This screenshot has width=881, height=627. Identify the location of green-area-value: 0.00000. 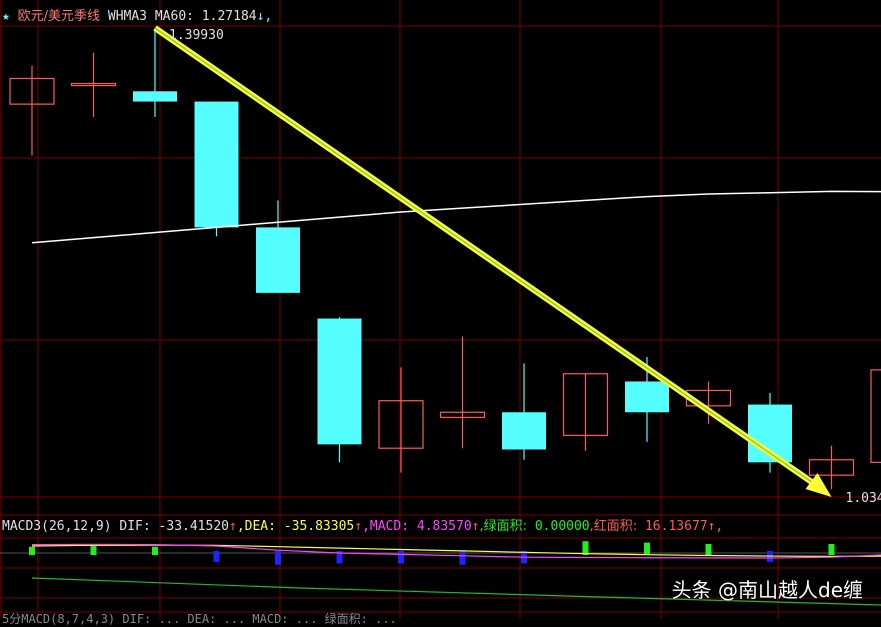
(562, 526).